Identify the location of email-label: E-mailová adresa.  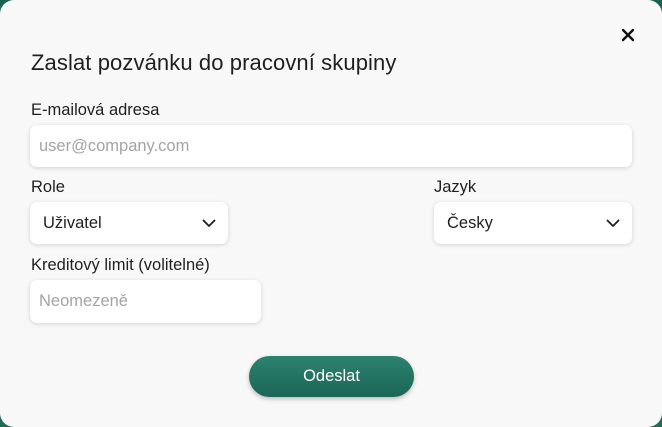
(95, 110).